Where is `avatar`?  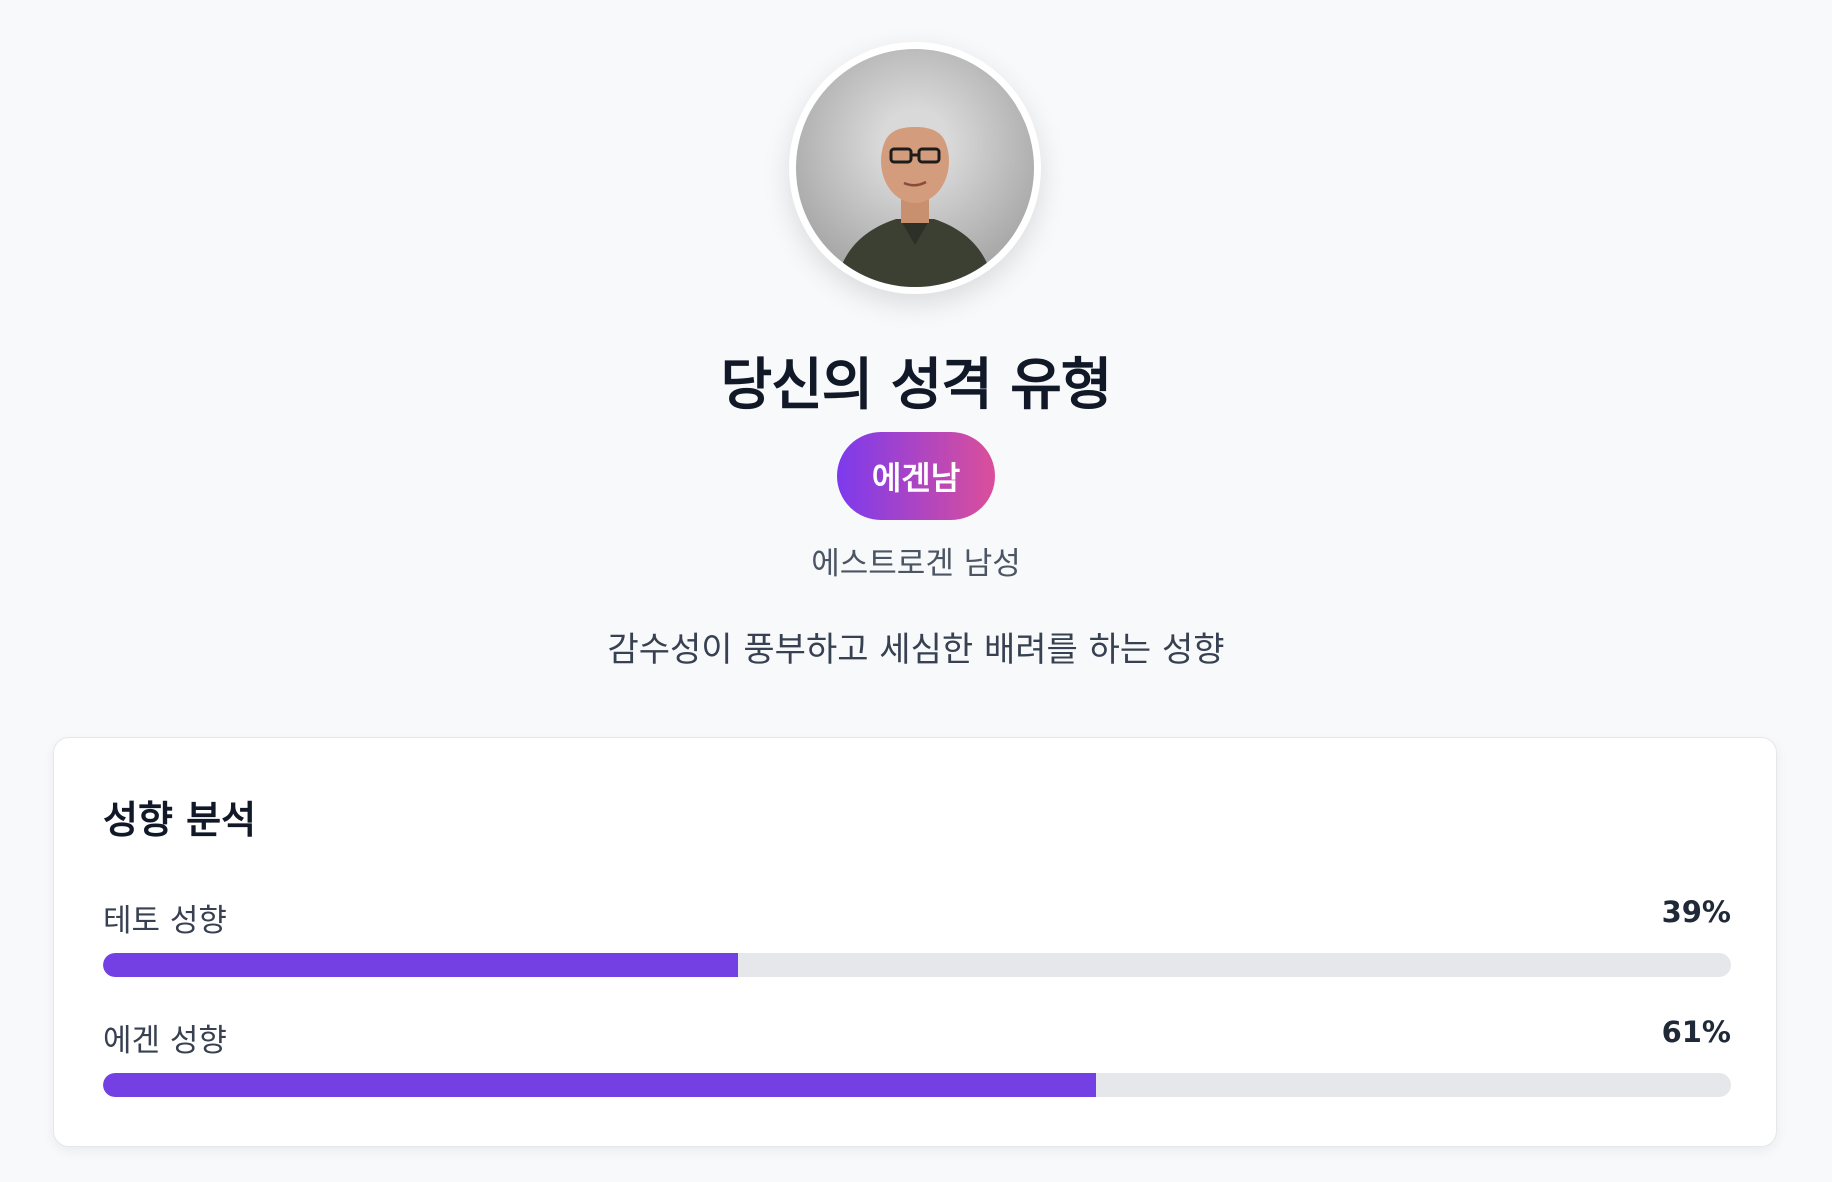
avatar is located at coordinates (915, 168).